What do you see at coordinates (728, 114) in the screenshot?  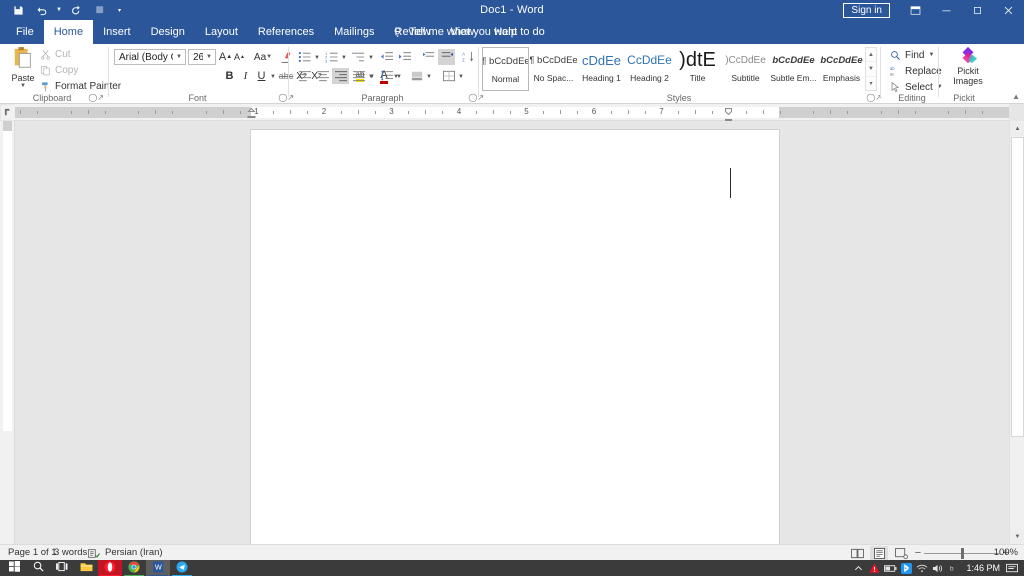 I see `right-indent-marker` at bounding box center [728, 114].